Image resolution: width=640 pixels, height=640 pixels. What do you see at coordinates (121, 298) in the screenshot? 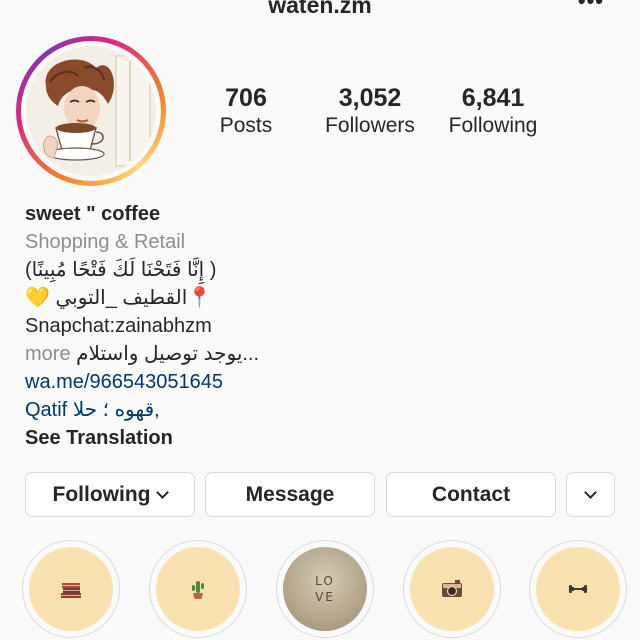
I see `bio-location-text: القطيف _التوبي` at bounding box center [121, 298].